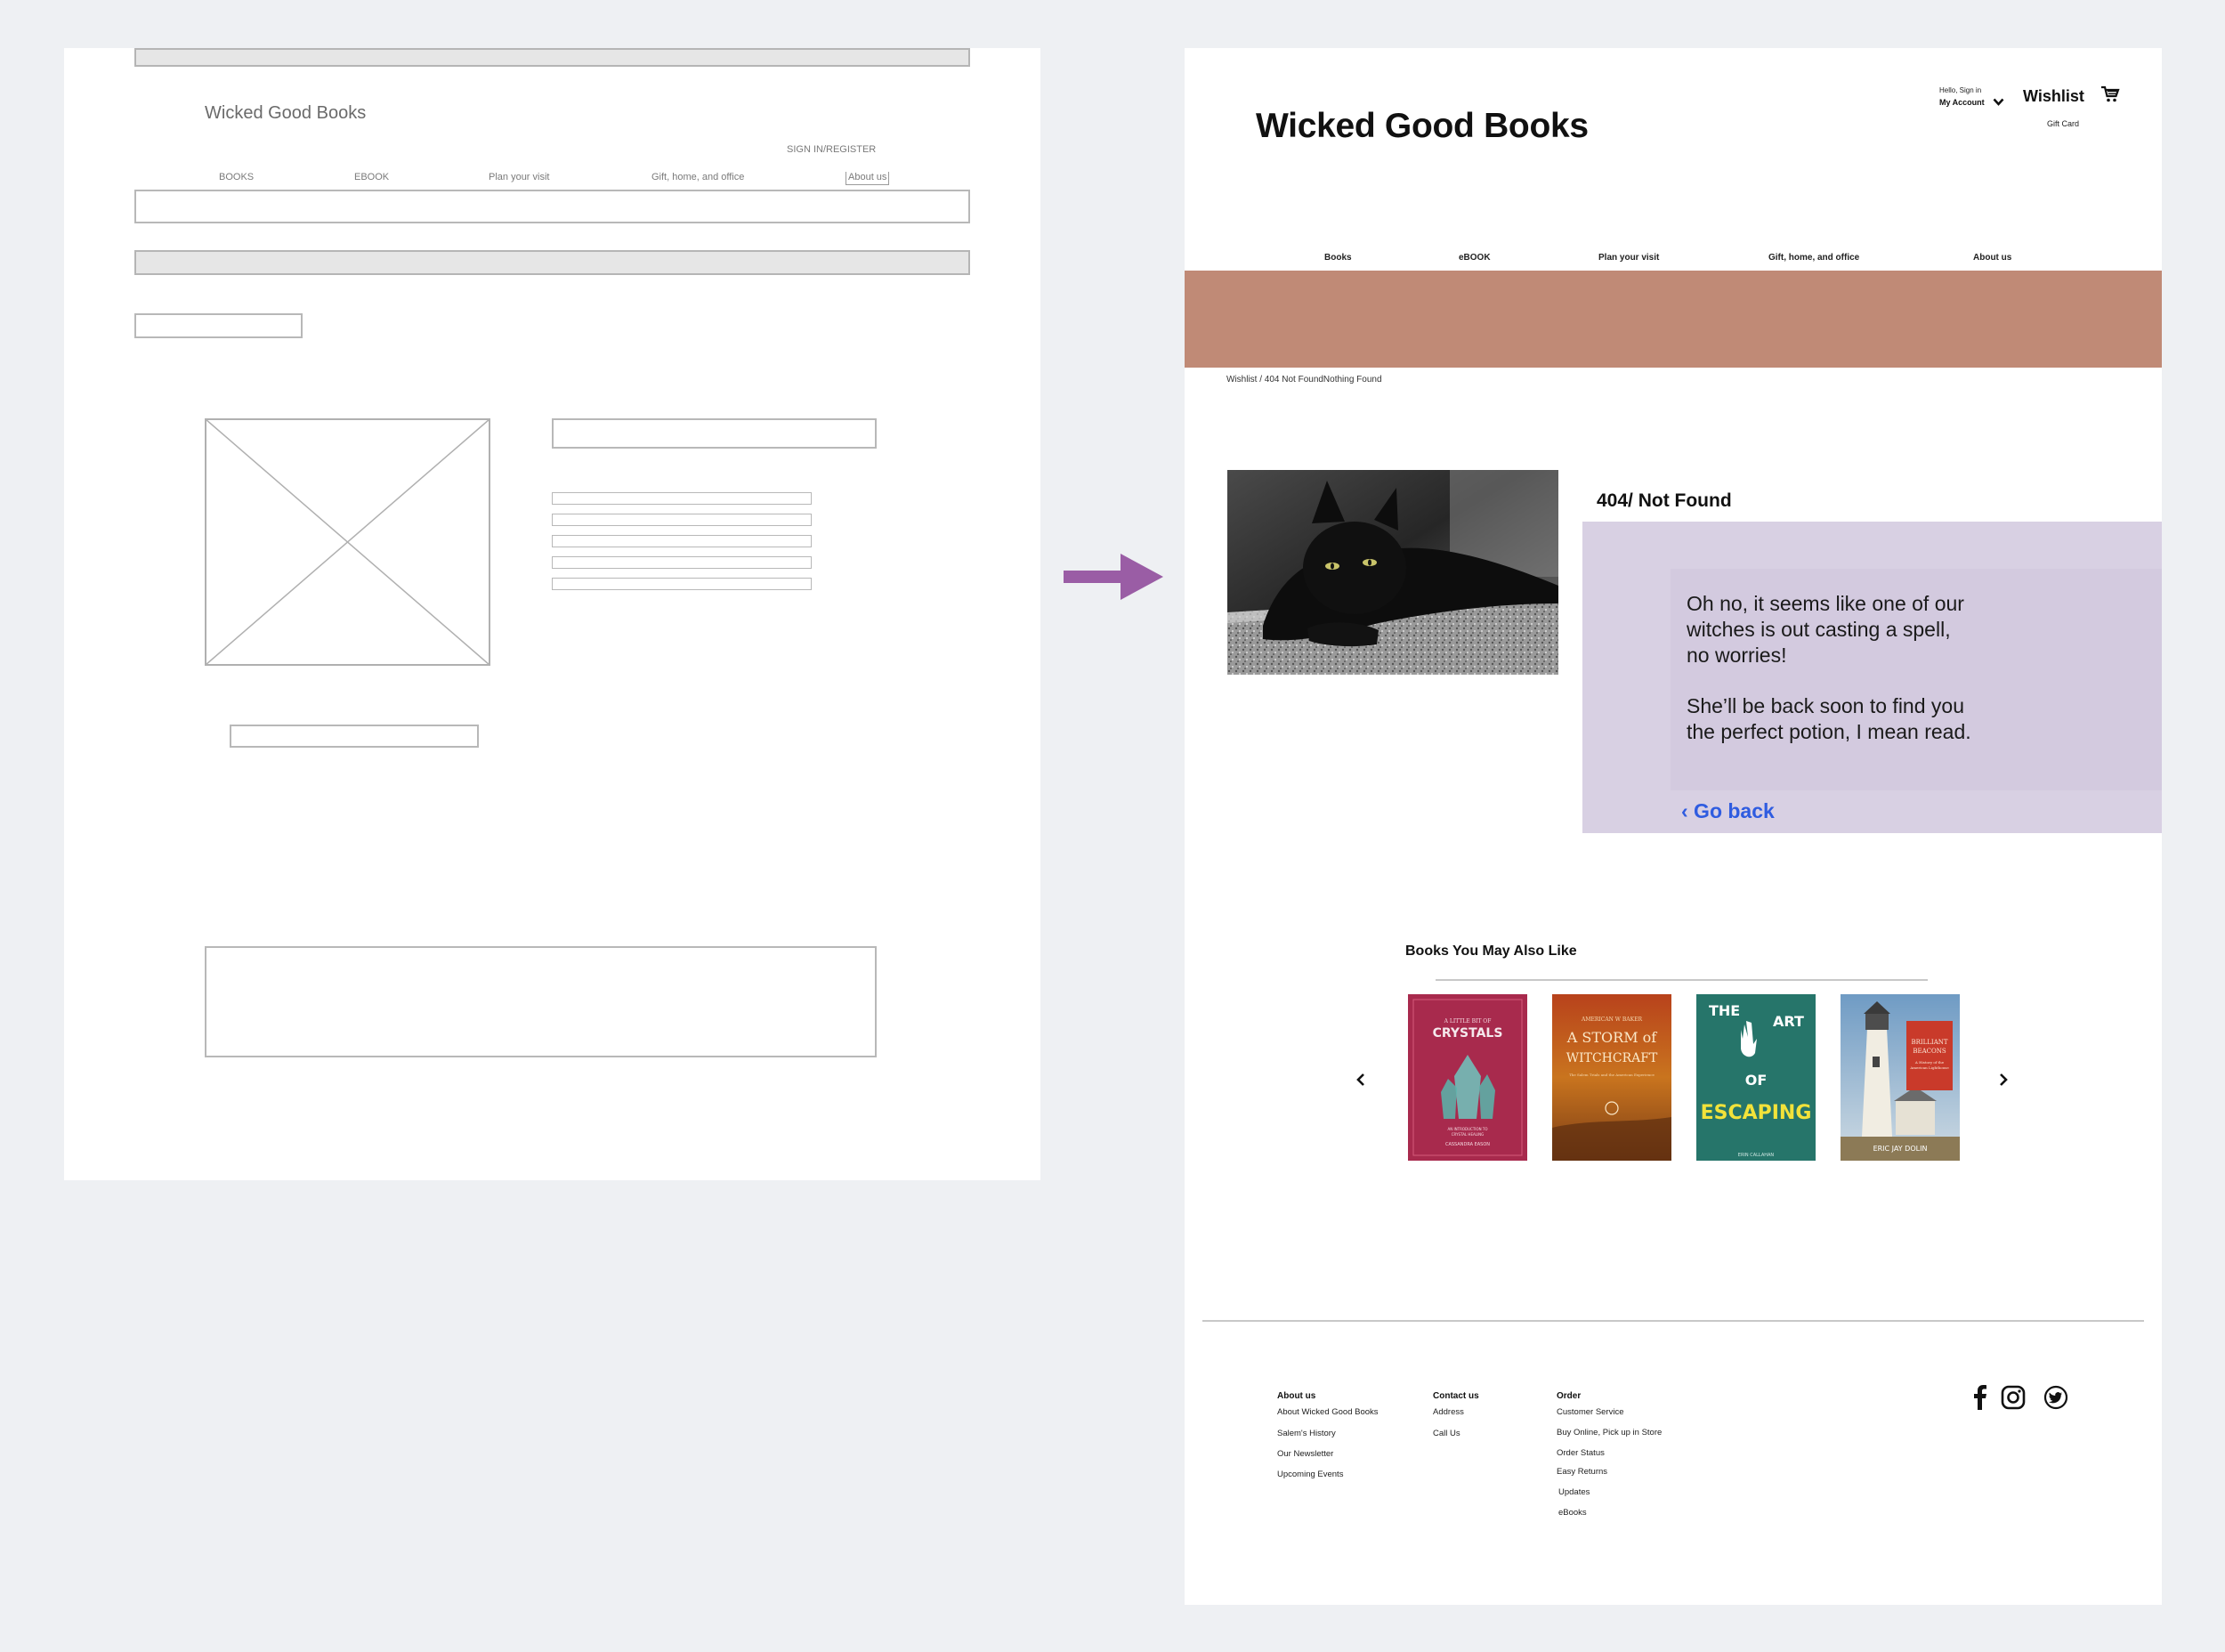 This screenshot has width=2225, height=1652. Describe the element at coordinates (348, 542) in the screenshot. I see `wire-image-placeholder` at that location.